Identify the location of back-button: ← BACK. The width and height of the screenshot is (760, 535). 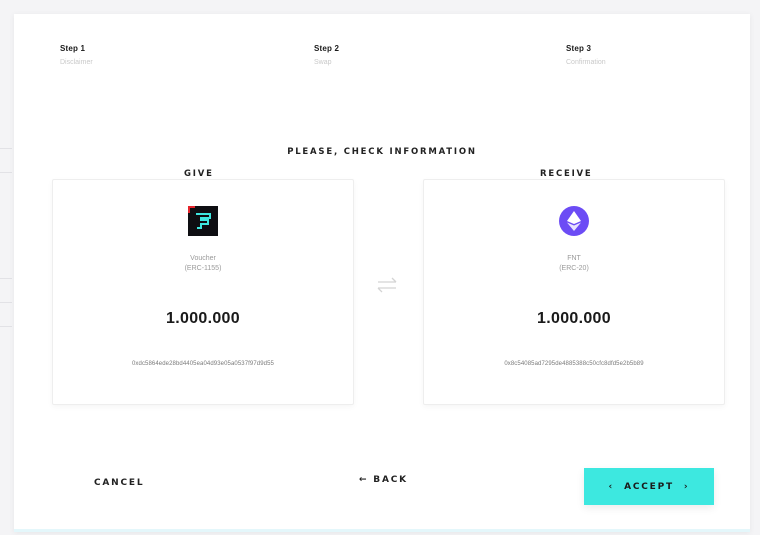
(383, 480).